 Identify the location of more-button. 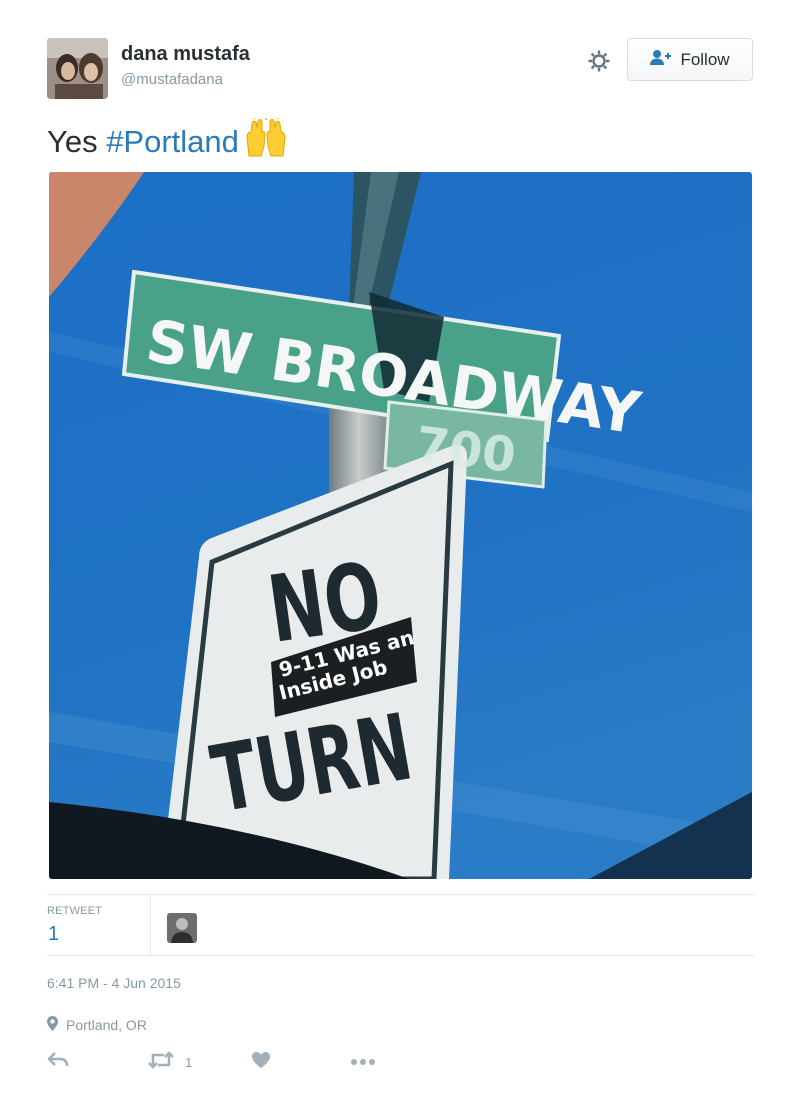
(363, 1062).